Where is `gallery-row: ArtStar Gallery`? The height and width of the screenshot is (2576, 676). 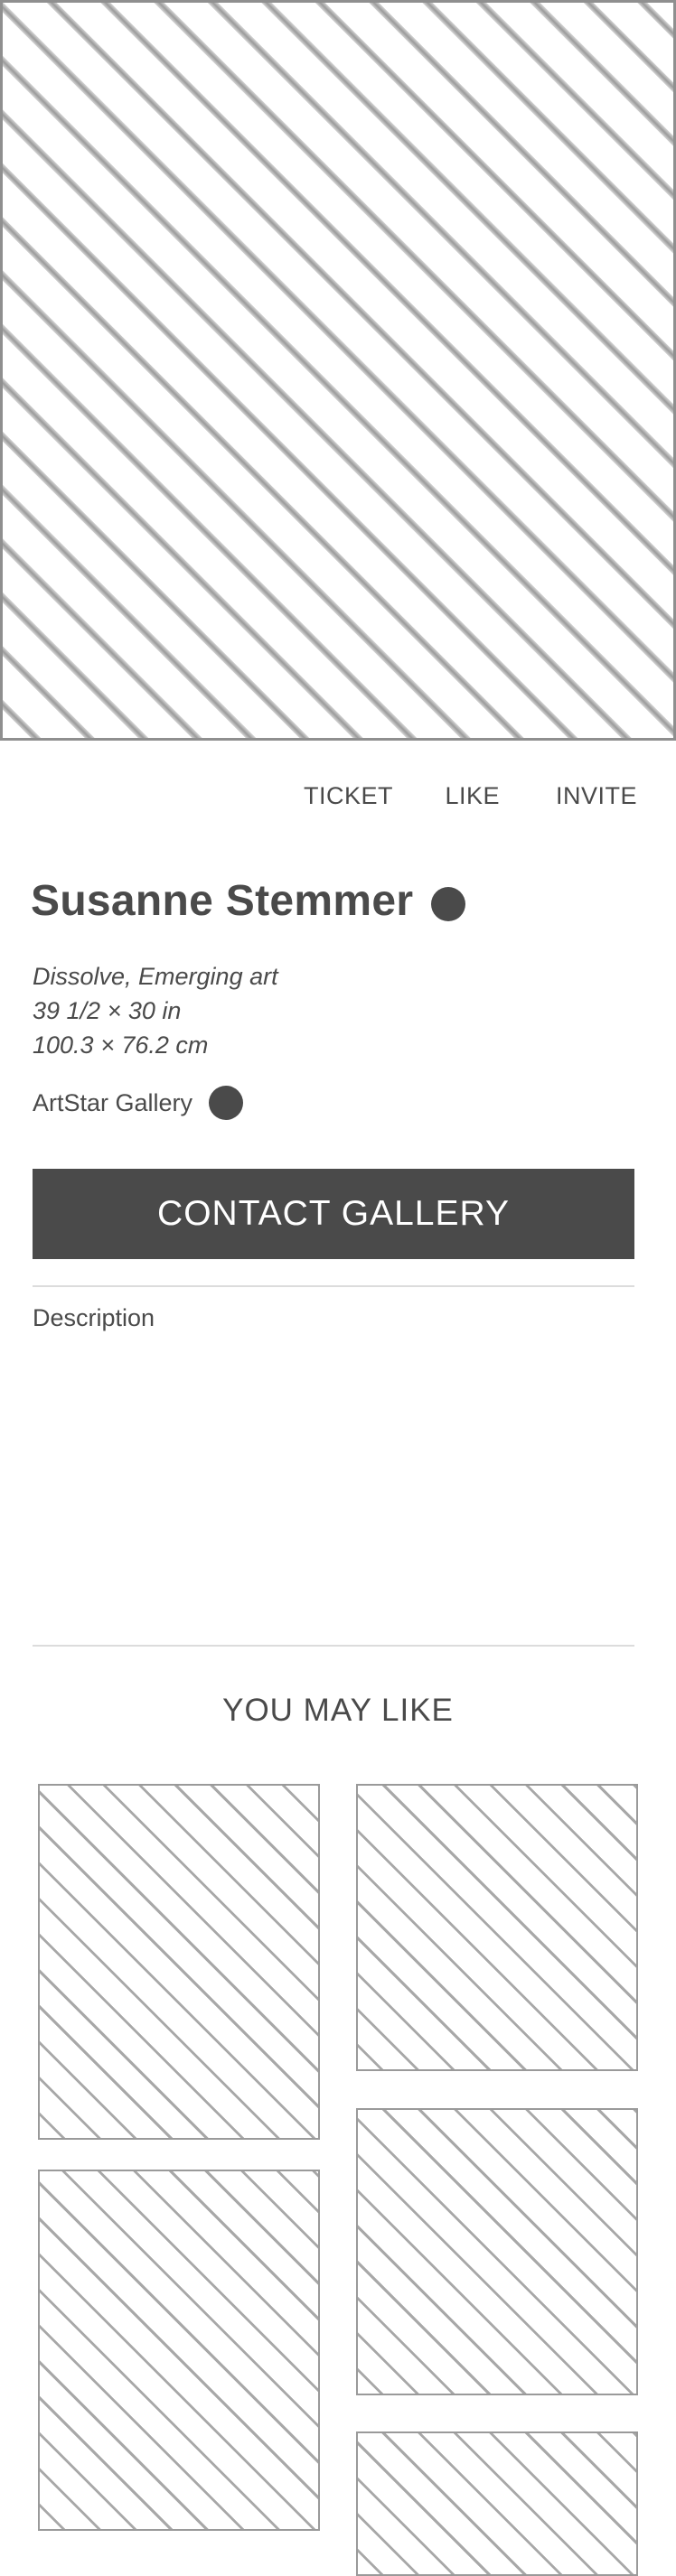
gallery-row: ArtStar Gallery is located at coordinates (138, 1103).